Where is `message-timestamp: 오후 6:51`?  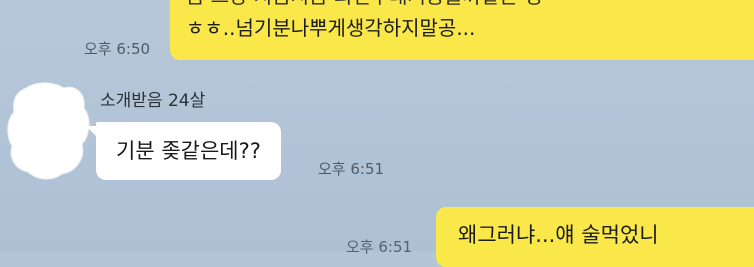 message-timestamp: 오후 6:51 is located at coordinates (351, 169).